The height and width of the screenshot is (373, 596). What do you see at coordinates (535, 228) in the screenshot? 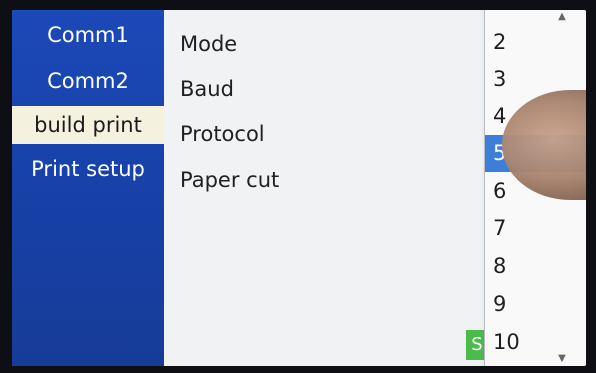
I see `dropdown-option: 7` at bounding box center [535, 228].